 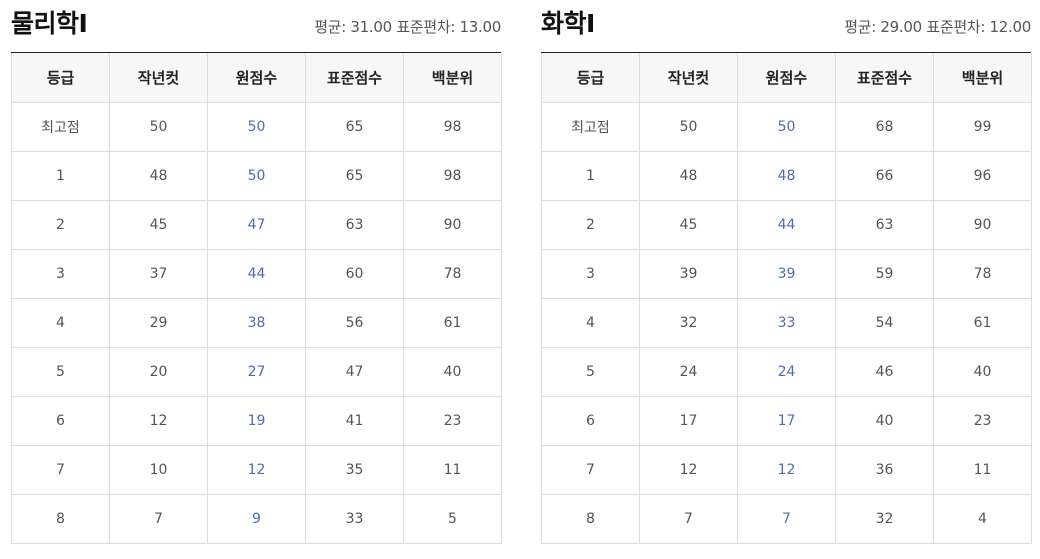 What do you see at coordinates (786, 323) in the screenshot?
I see `table-row: 4 32 33 54 61` at bounding box center [786, 323].